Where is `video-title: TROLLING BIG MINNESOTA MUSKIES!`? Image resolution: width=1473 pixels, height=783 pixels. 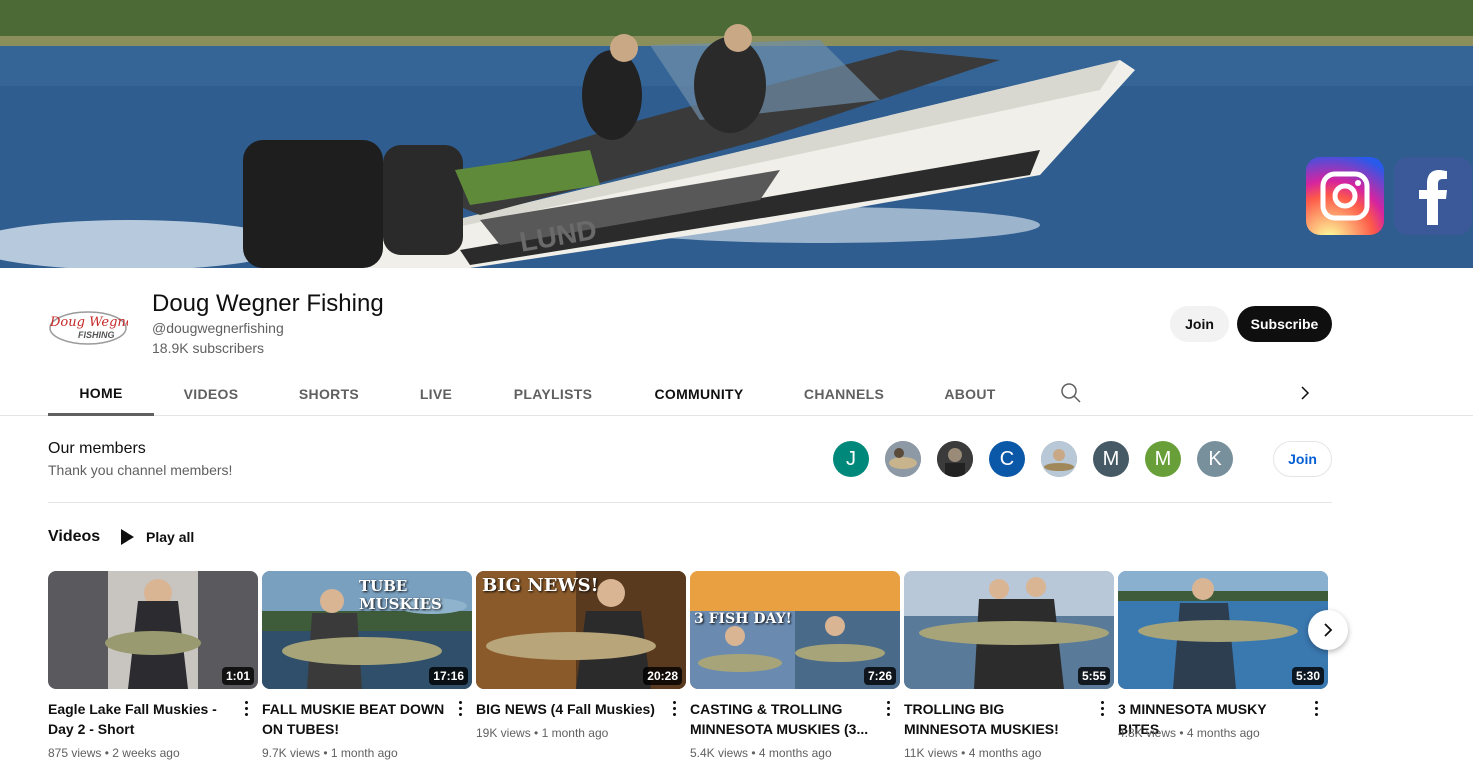 video-title: TROLLING BIG MINNESOTA MUSKIES! is located at coordinates (997, 719).